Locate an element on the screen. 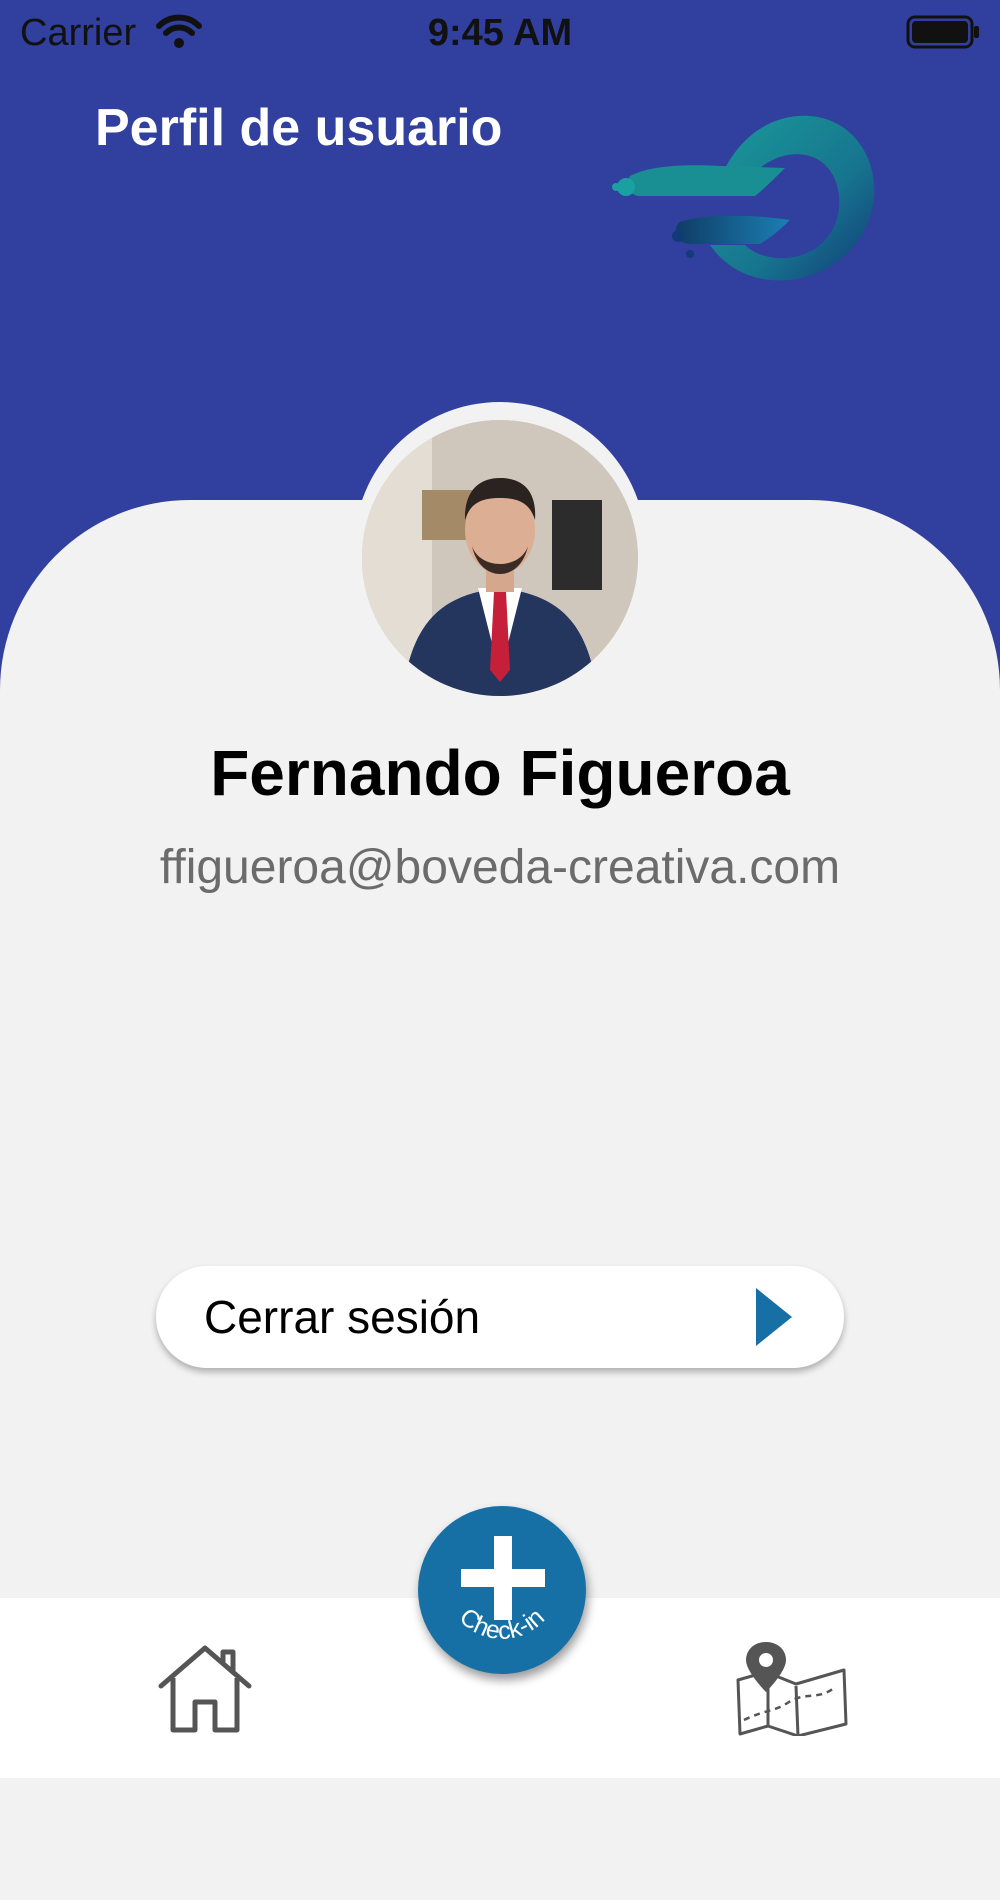 The width and height of the screenshot is (1000, 1900). logout-button: Cerrar sesión is located at coordinates (500, 1317).